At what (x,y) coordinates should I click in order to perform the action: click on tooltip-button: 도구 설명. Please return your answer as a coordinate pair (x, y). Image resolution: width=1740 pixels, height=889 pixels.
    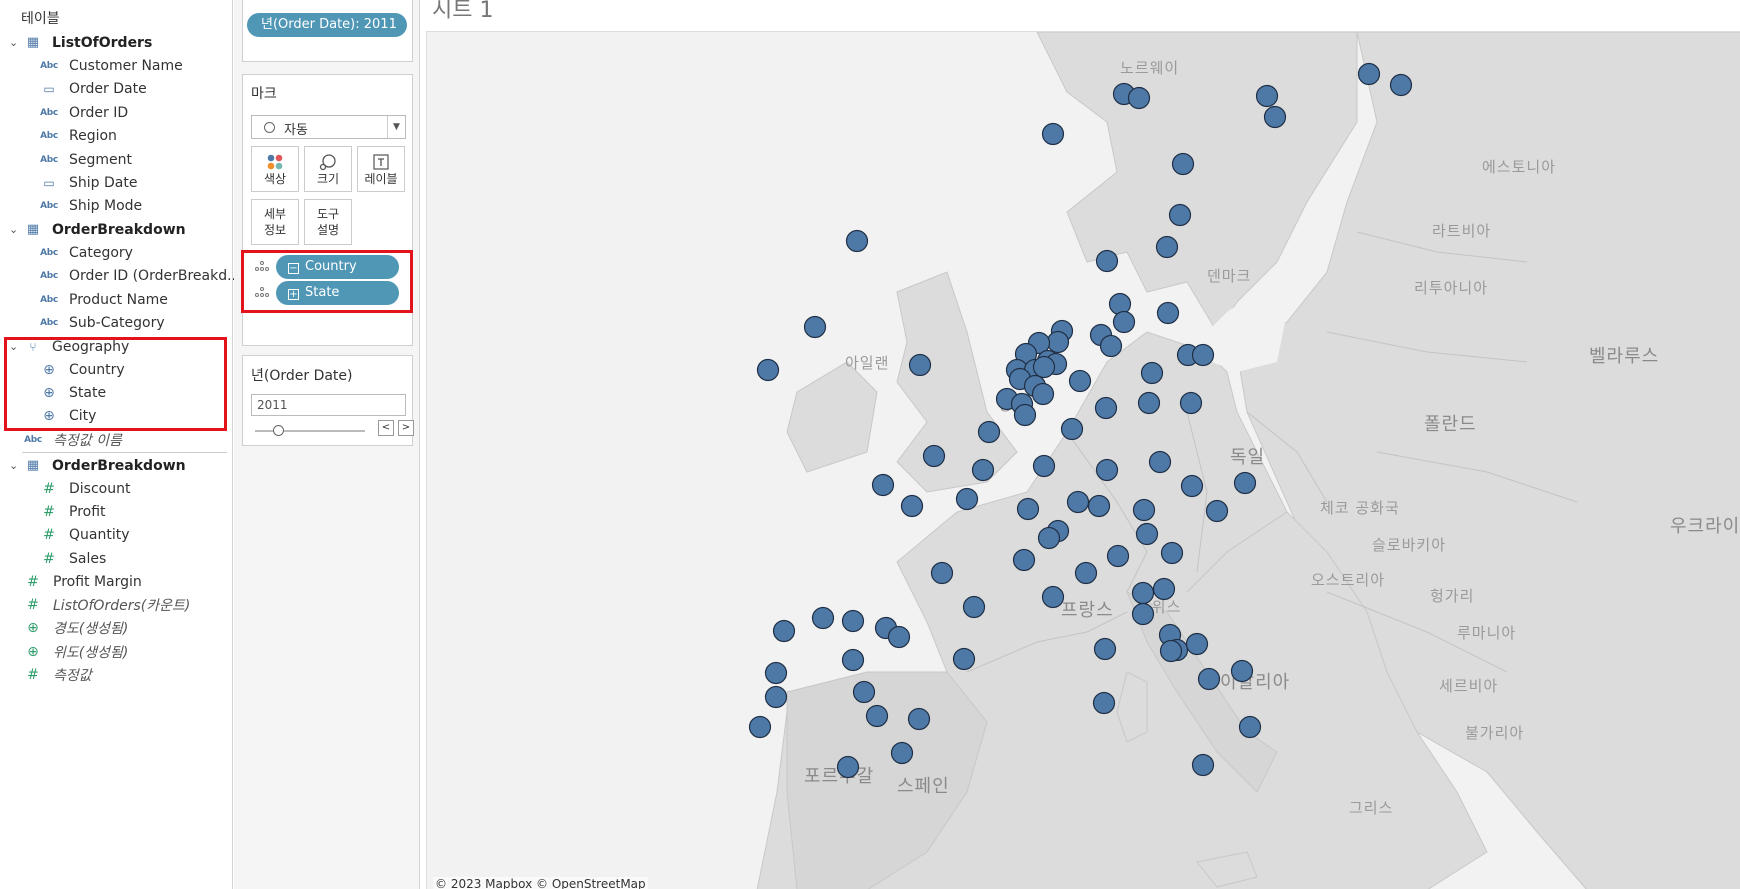
    Looking at the image, I should click on (328, 222).